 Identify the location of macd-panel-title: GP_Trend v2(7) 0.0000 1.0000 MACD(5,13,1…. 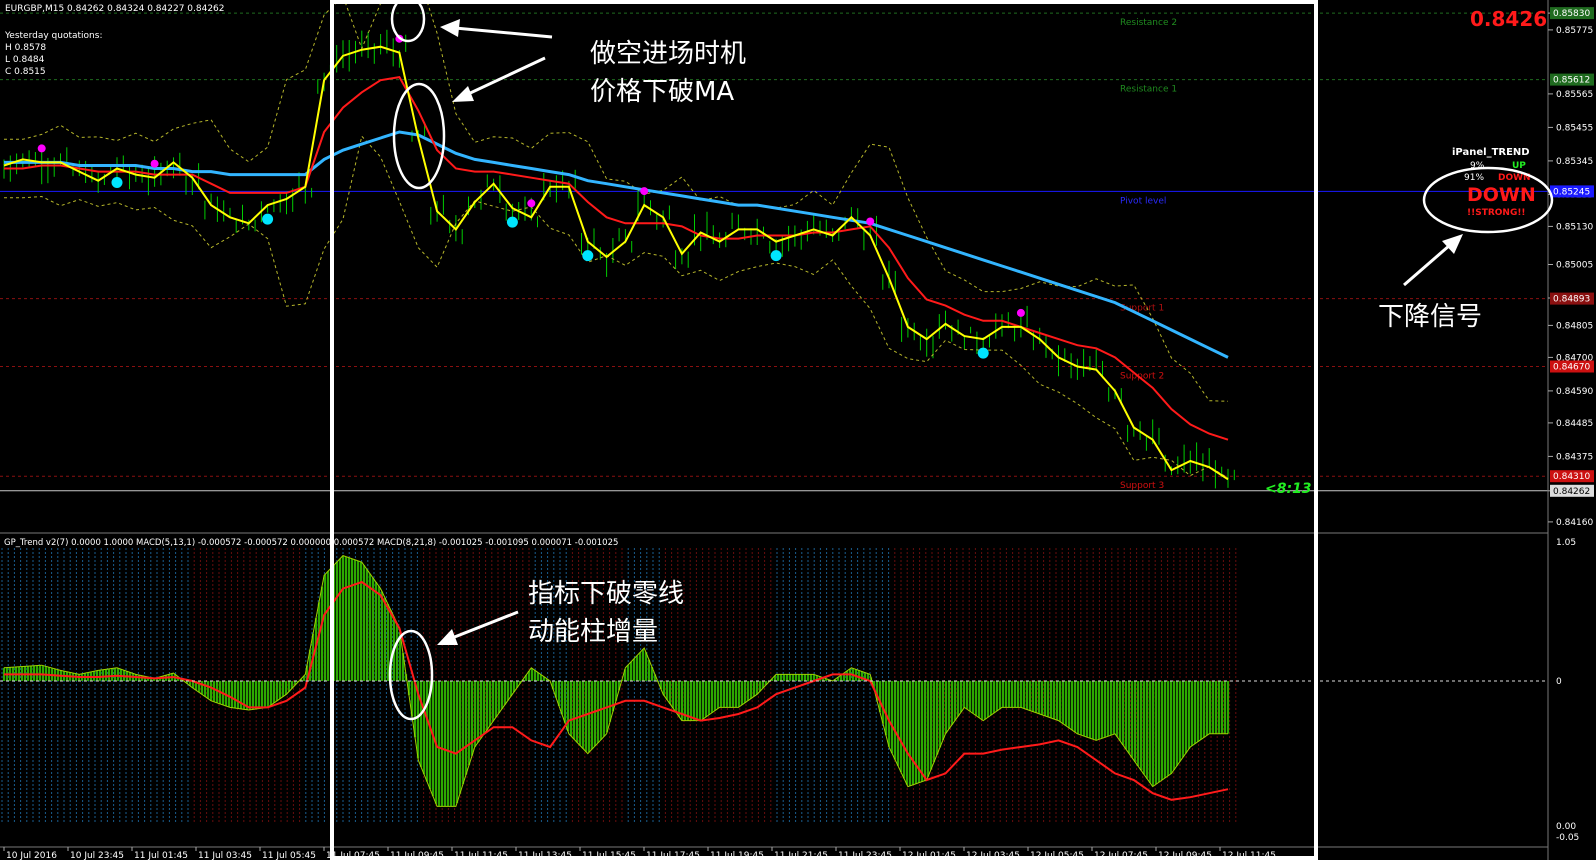
(311, 543).